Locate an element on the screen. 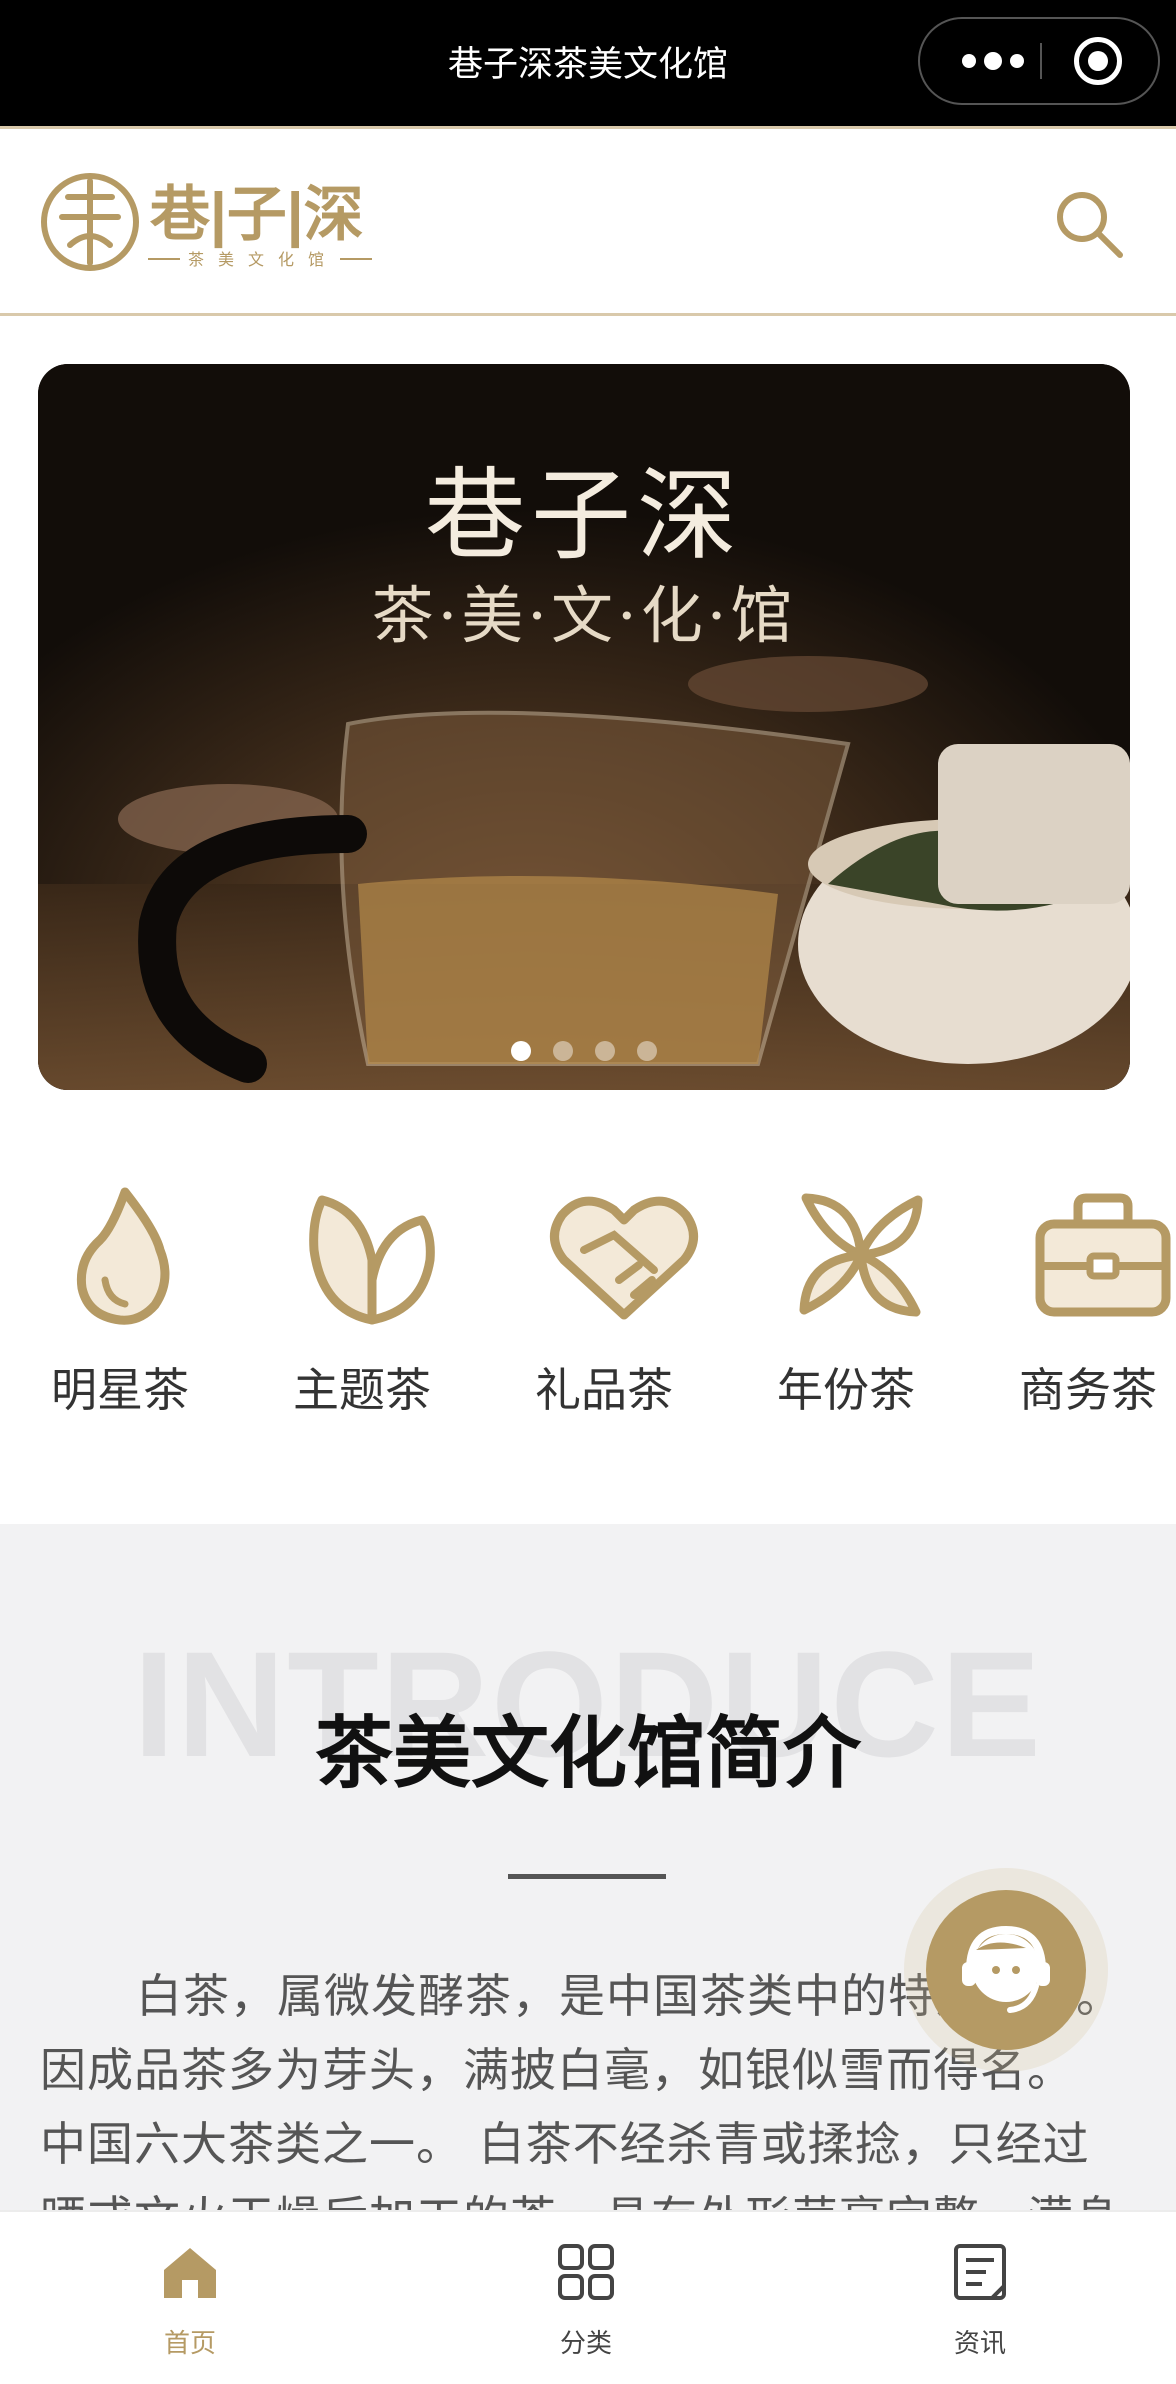 Image resolution: width=1176 pixels, height=2384 pixels. flame-icon is located at coordinates (123, 1256).